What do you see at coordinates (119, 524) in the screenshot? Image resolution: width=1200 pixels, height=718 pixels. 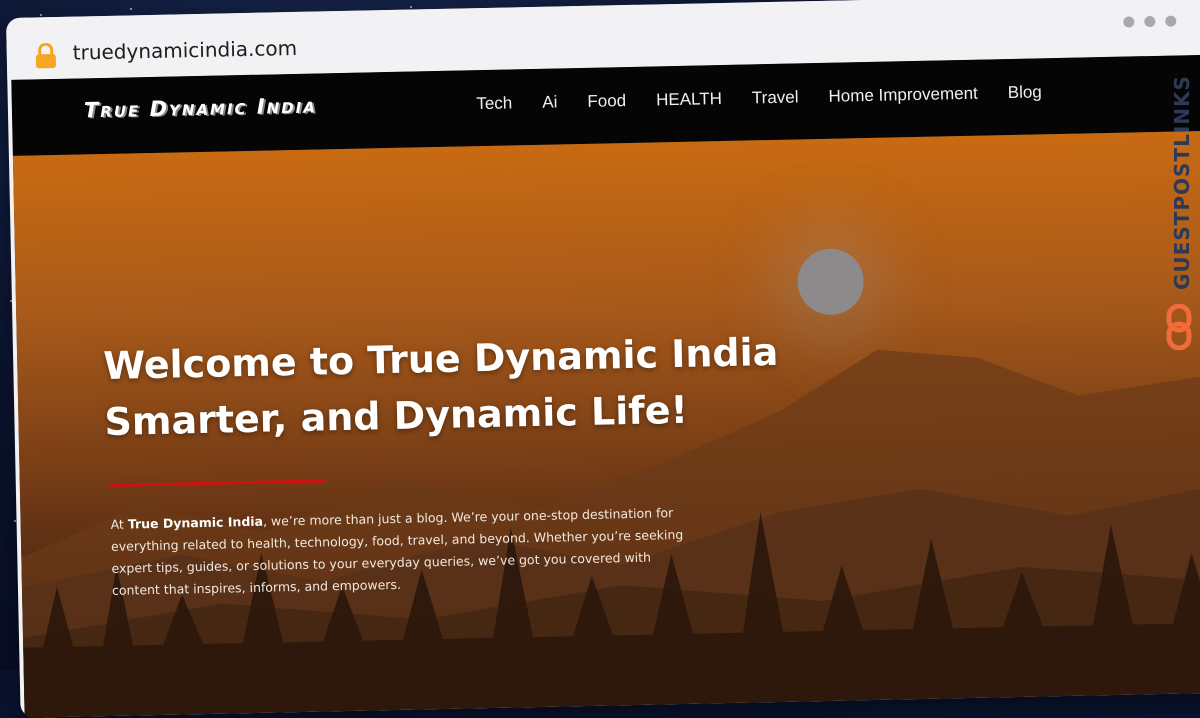 I see `intro-prefix: At` at bounding box center [119, 524].